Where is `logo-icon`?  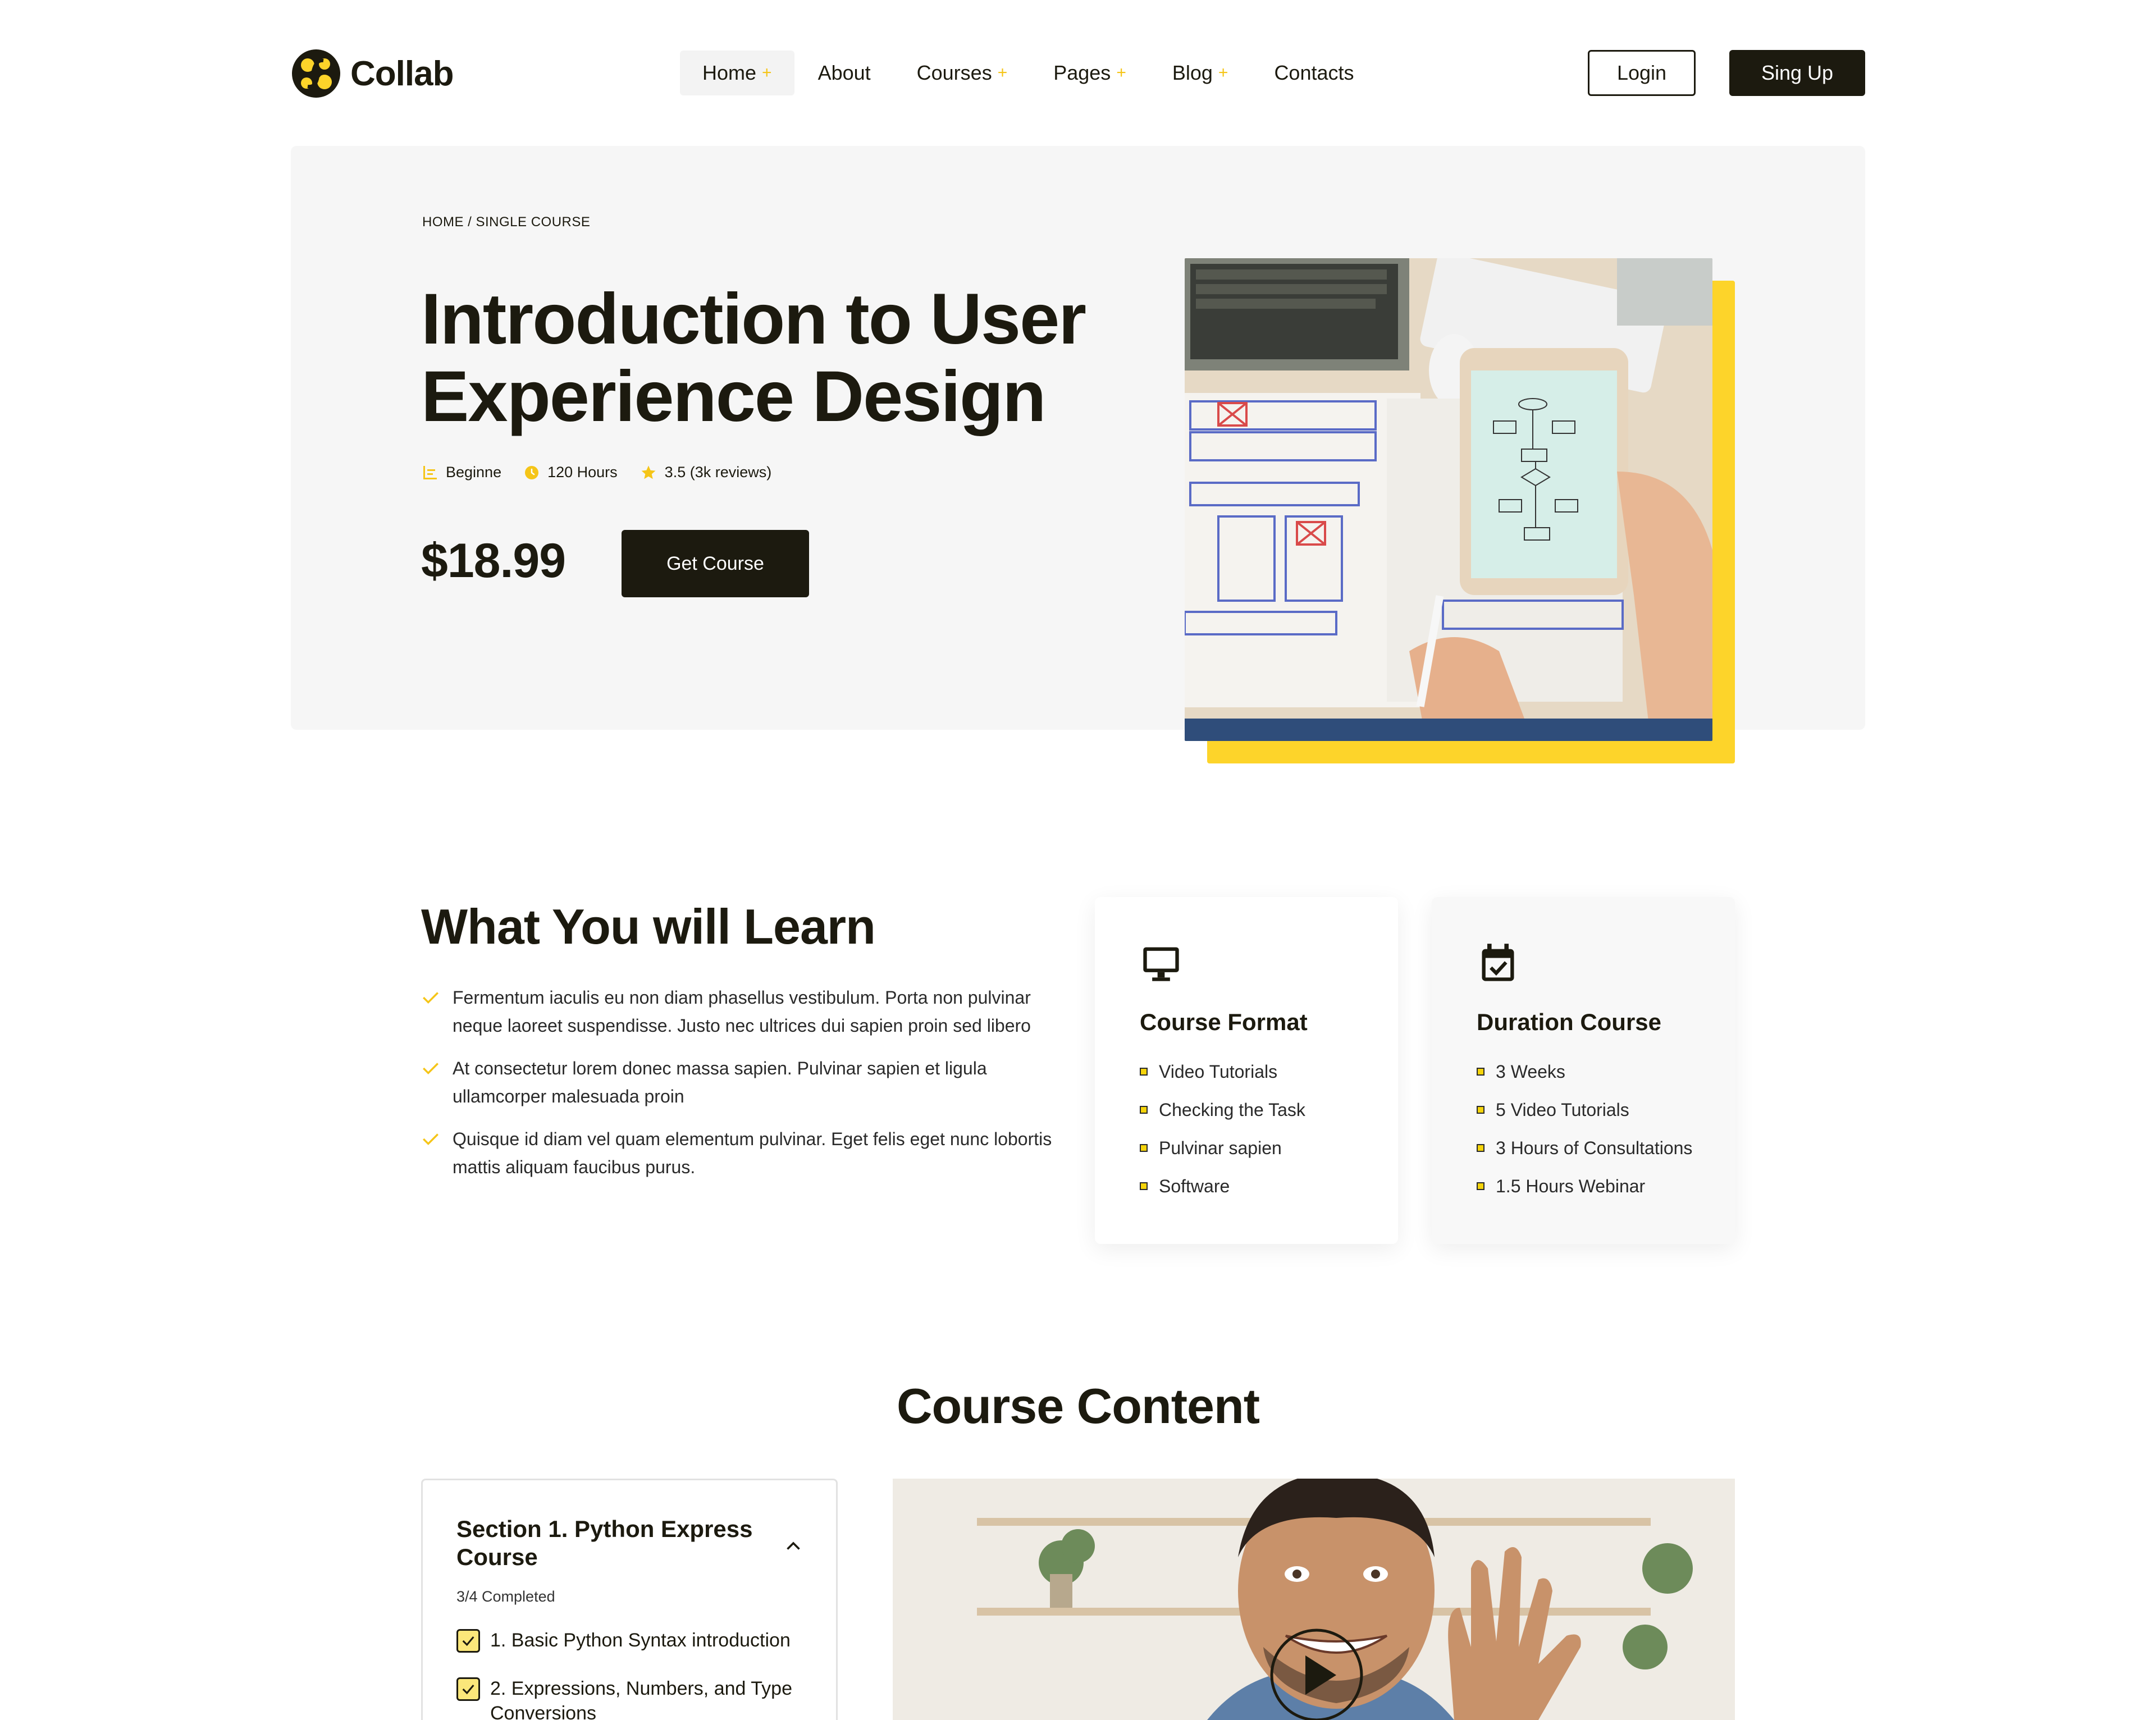 logo-icon is located at coordinates (316, 74).